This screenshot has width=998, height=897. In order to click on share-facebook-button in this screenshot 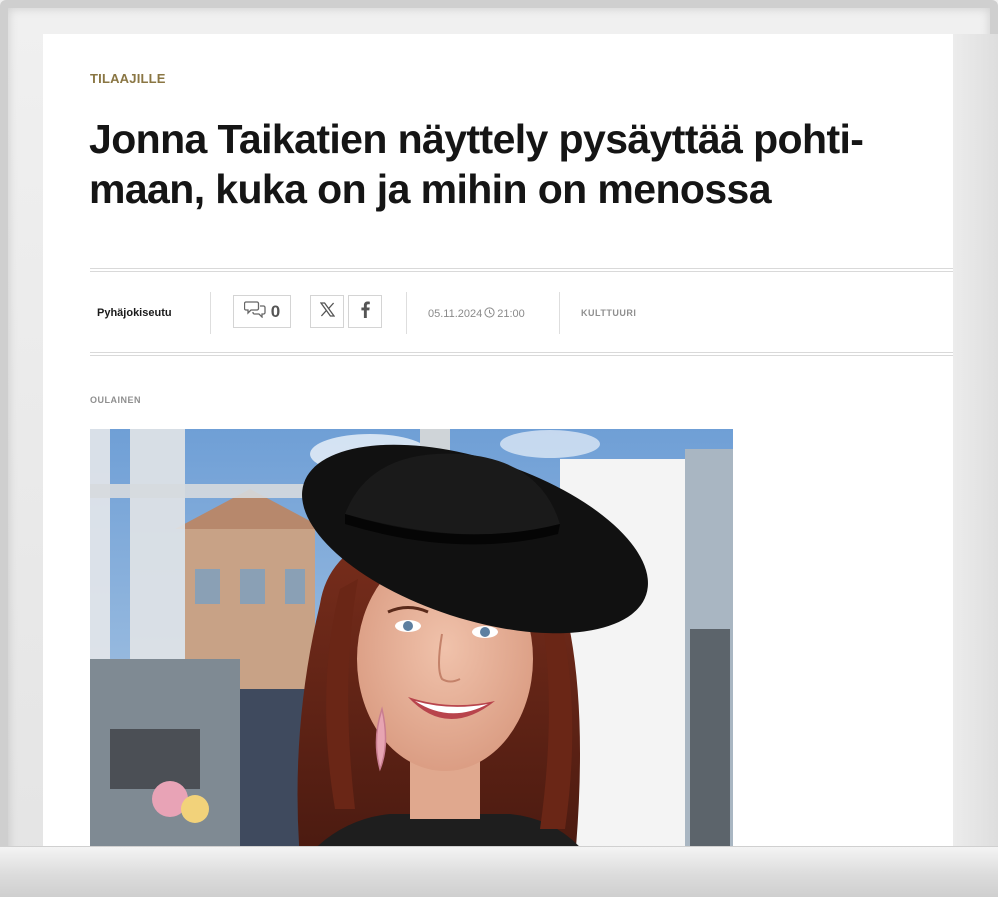, I will do `click(365, 311)`.